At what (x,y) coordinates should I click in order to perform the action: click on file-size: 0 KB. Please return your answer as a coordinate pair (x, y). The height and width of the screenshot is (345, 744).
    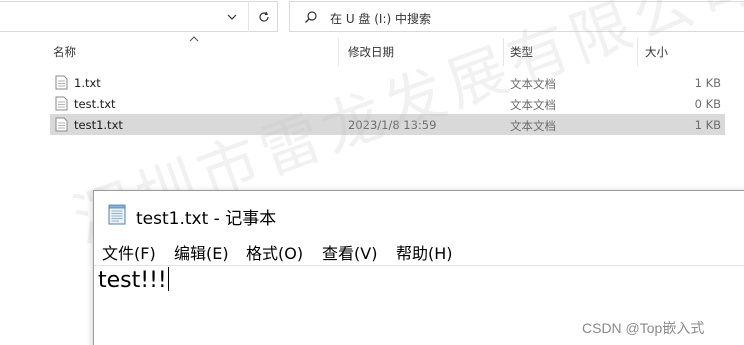
    Looking at the image, I should click on (707, 104).